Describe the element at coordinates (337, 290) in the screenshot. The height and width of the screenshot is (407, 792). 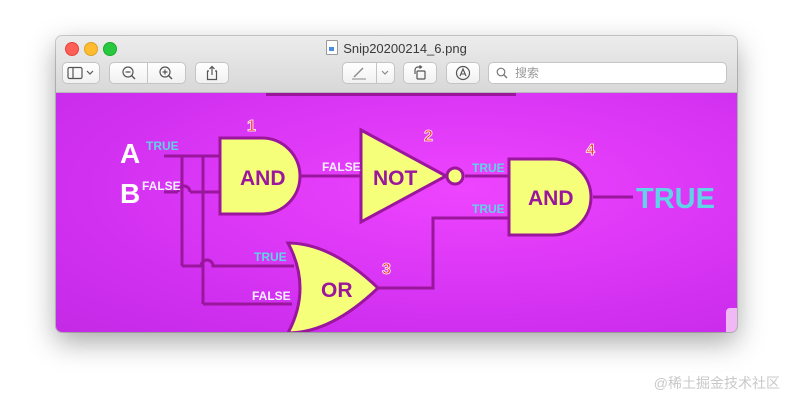
I see `gate-3-label: OR` at that location.